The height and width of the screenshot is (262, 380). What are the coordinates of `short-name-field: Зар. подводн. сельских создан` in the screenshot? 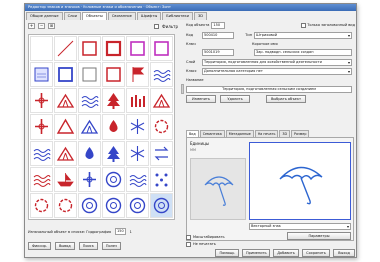 It's located at (303, 52).